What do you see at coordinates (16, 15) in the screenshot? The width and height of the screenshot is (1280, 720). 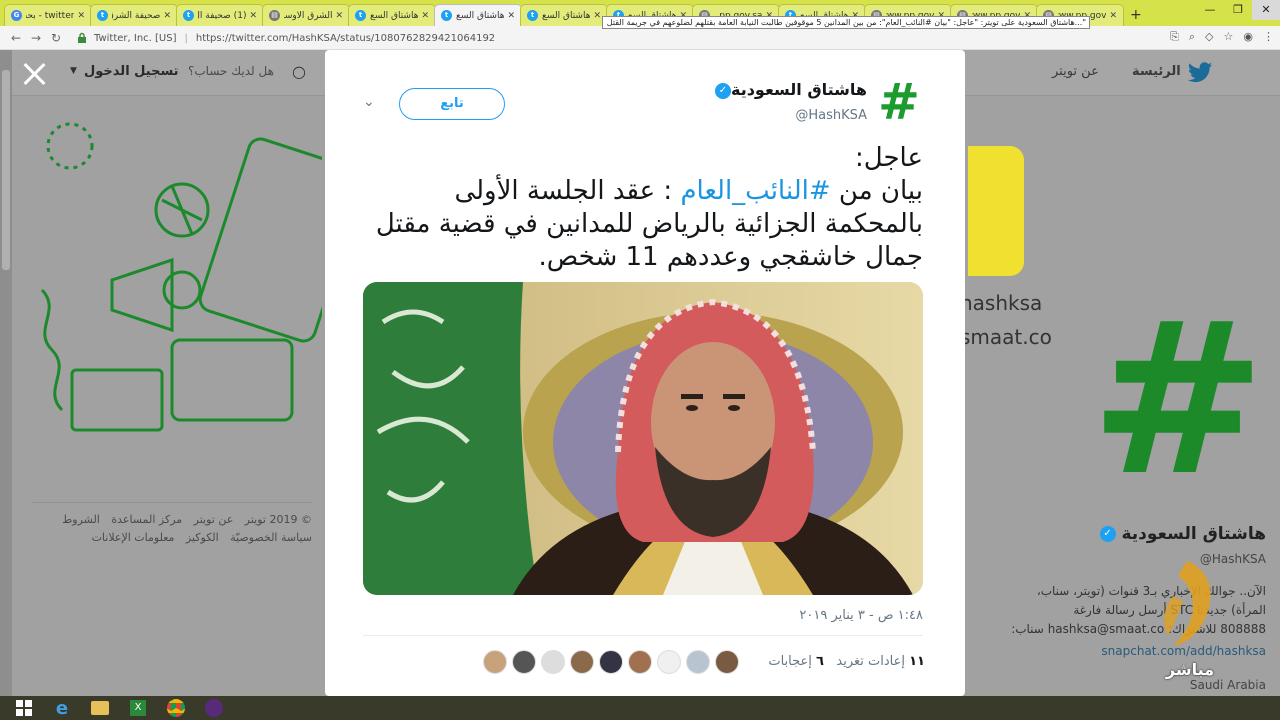 I see `google-icon: G` at bounding box center [16, 15].